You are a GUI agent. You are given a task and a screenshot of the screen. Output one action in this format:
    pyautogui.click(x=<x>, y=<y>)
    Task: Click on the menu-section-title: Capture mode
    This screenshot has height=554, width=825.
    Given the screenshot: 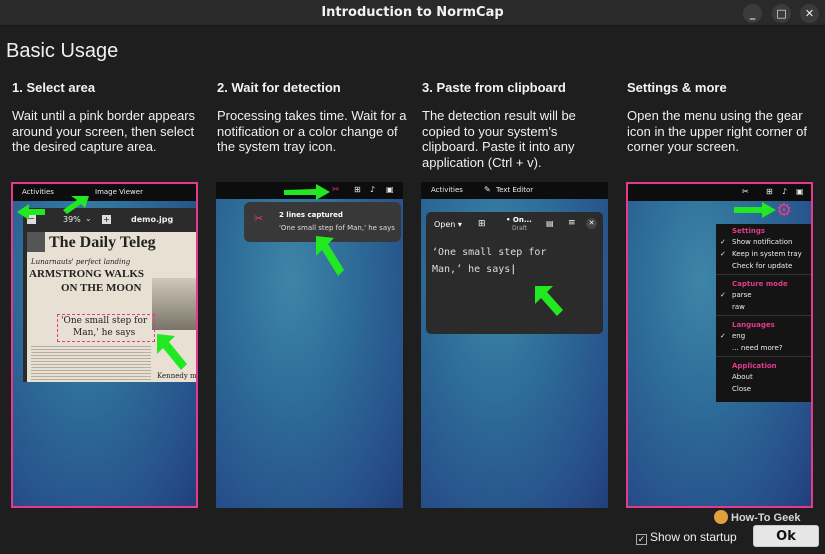 What is the action you would take?
    pyautogui.click(x=760, y=284)
    